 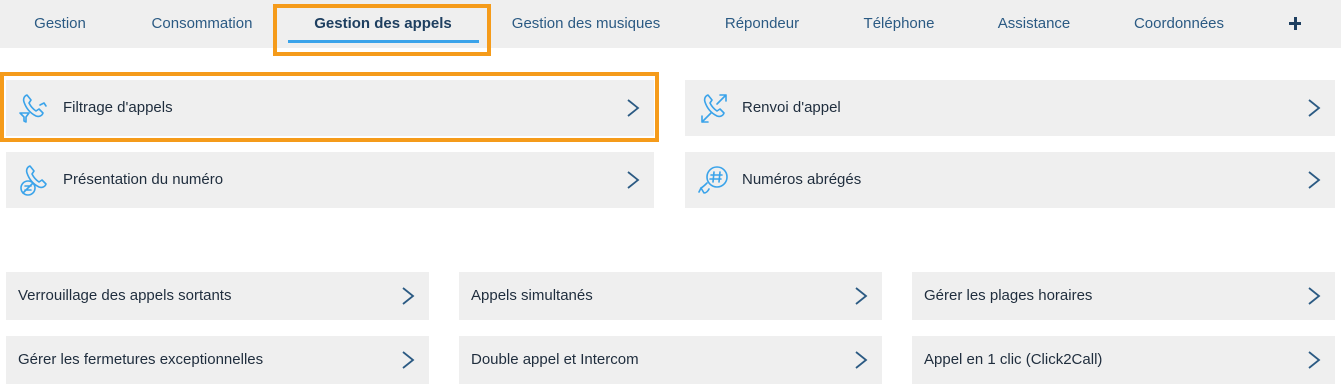 I want to click on option-label: Appels simultanés, so click(x=532, y=295).